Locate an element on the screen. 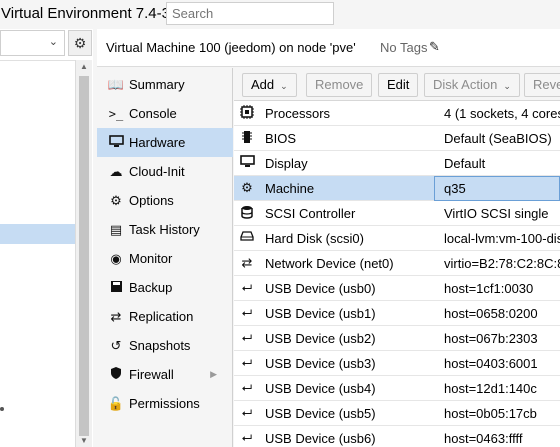 The width and height of the screenshot is (560, 447). row-value: host=0b05:17cb is located at coordinates (490, 413).